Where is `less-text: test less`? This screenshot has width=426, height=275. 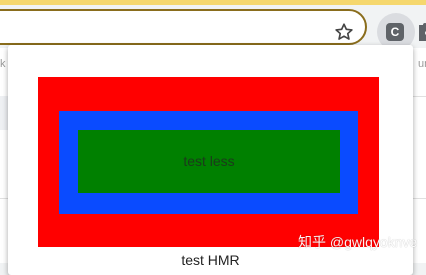 less-text: test less is located at coordinates (209, 161).